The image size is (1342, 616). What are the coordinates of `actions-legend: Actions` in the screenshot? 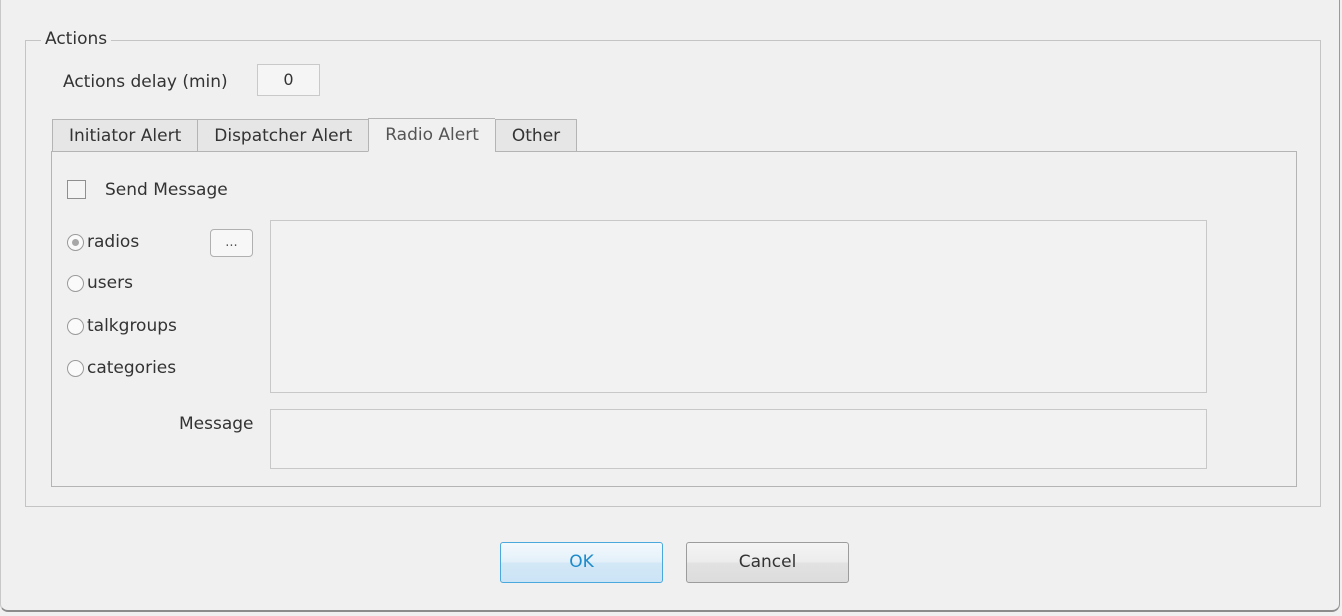 It's located at (76, 39).